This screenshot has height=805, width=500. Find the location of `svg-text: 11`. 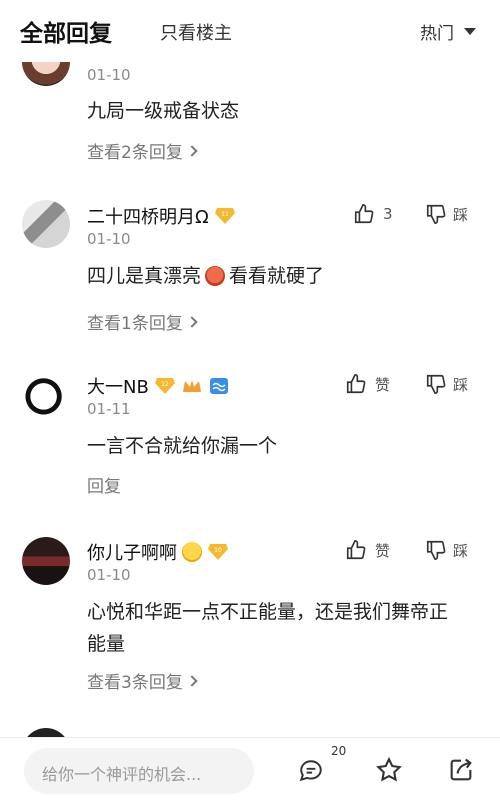

svg-text: 11 is located at coordinates (225, 214).